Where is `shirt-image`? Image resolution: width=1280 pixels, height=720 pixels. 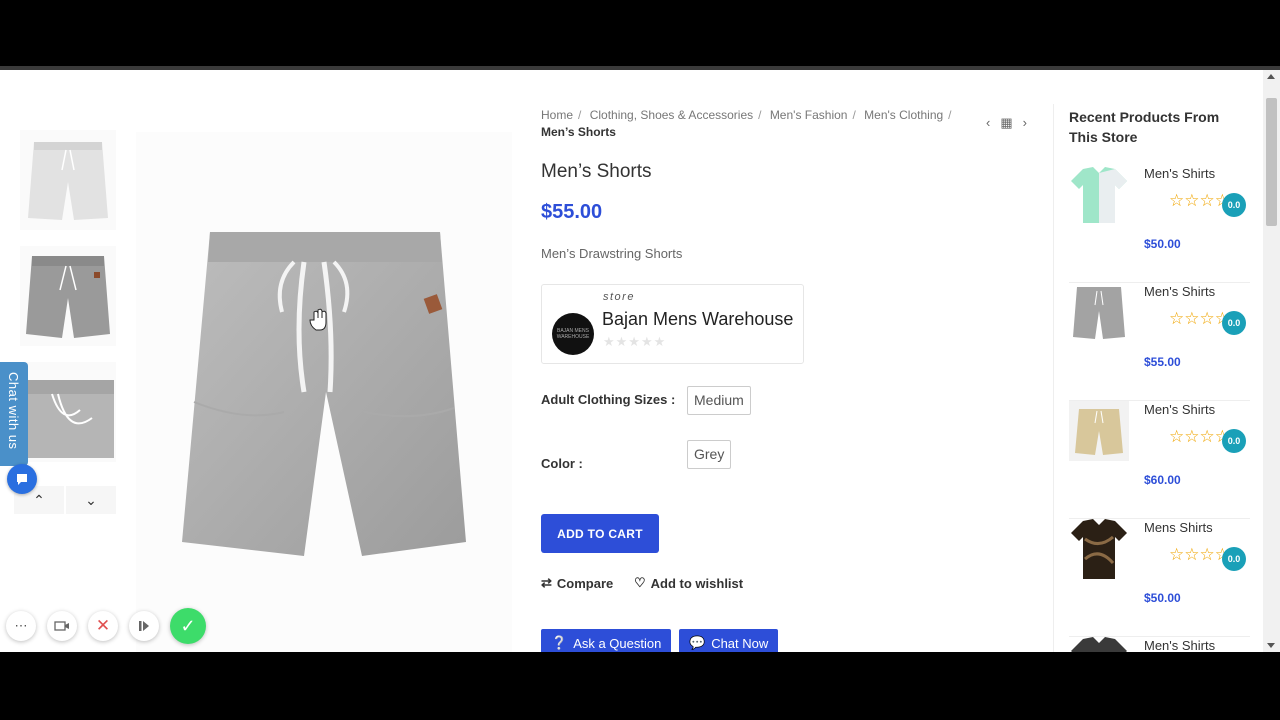
shirt-image is located at coordinates (1099, 195).